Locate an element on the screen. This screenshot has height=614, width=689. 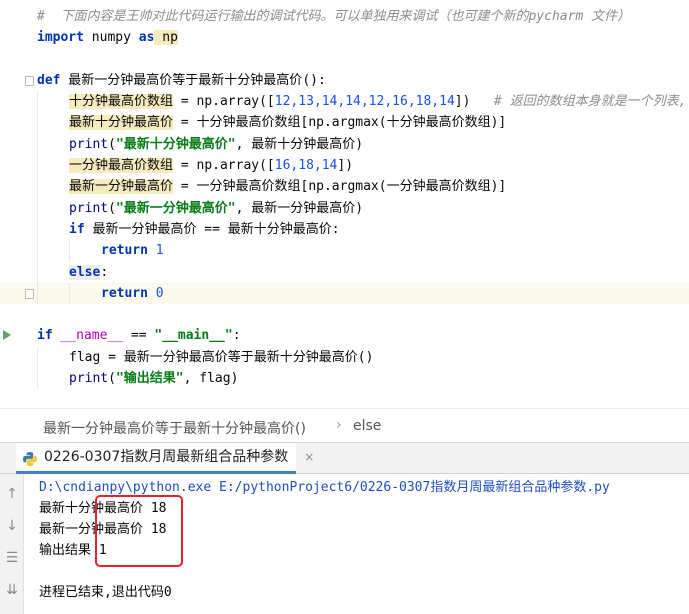
keyword-def: def is located at coordinates (49, 80).